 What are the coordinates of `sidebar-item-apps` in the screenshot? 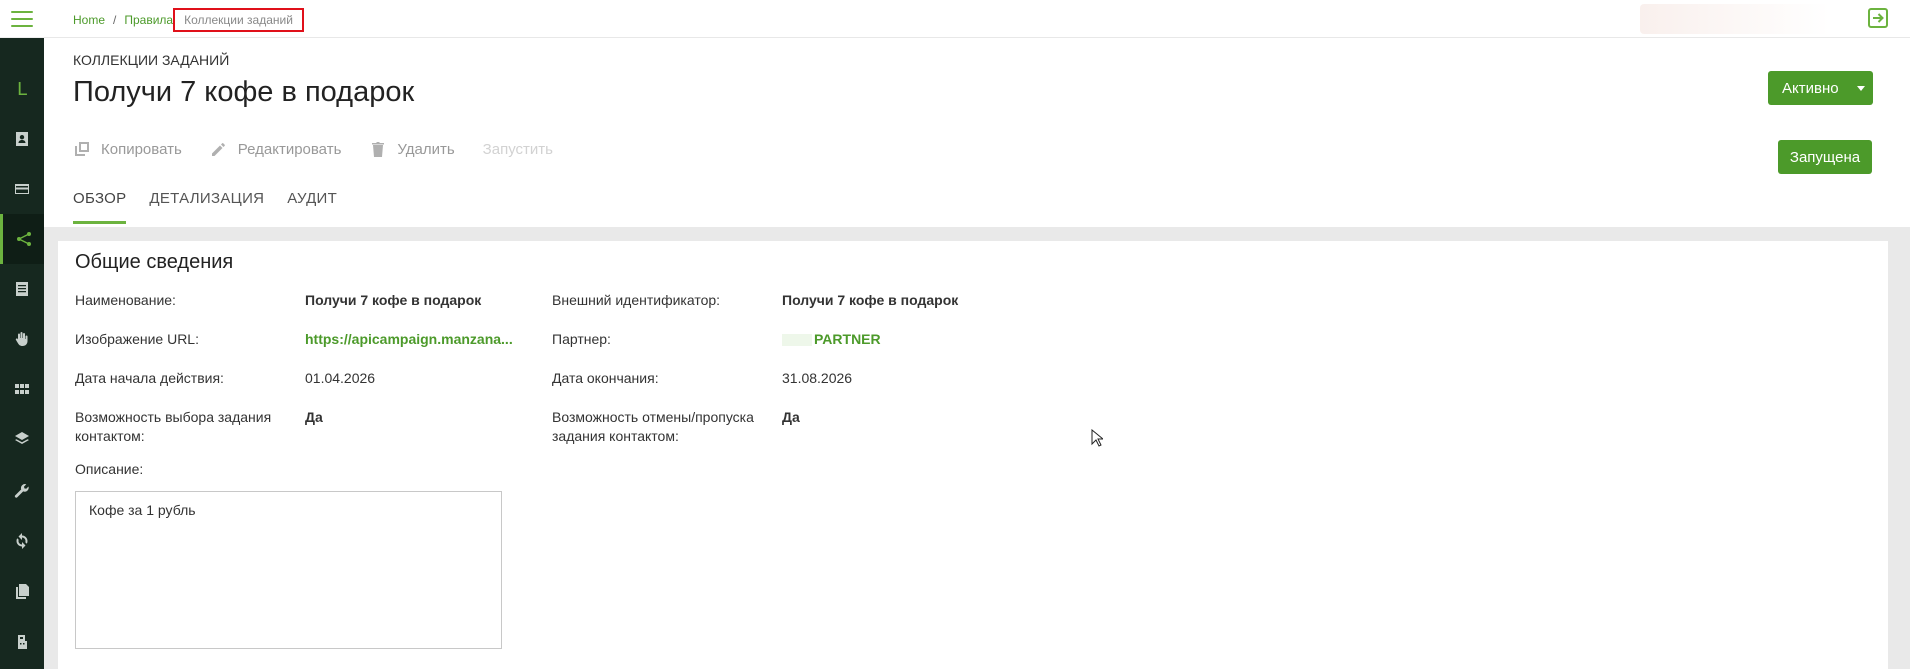 It's located at (22, 389).